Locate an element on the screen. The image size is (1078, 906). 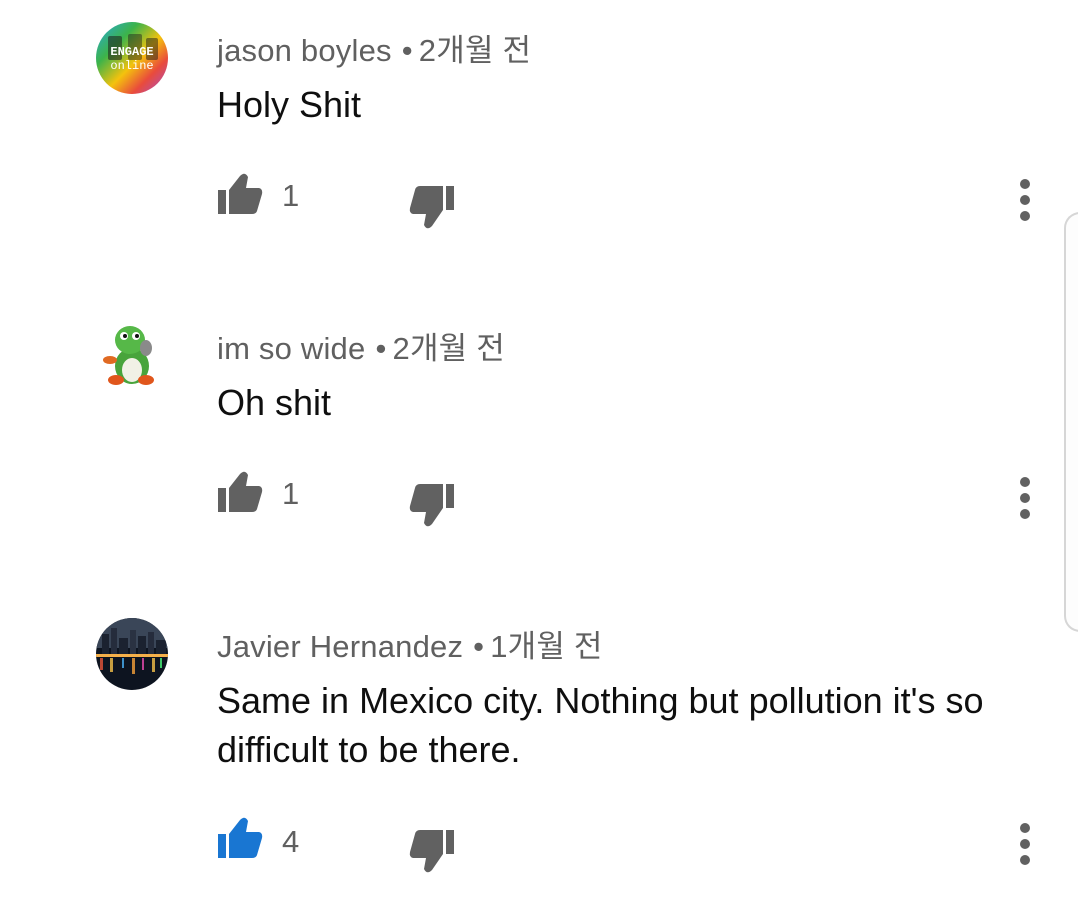
svg-text: ENGAGE is located at coordinates (131, 52).